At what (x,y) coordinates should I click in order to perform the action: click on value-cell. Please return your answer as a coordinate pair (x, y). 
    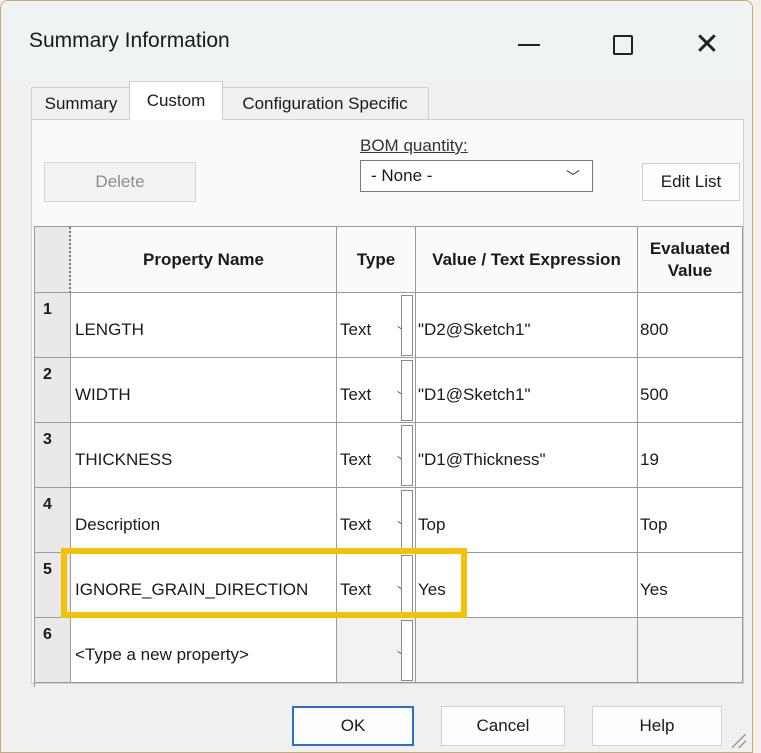
    Looking at the image, I should click on (527, 650).